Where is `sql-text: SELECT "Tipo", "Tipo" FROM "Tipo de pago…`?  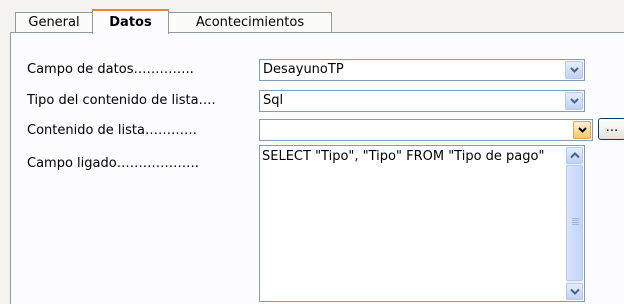 sql-text: SELECT "Tipo", "Tipo" FROM "Tipo de pago… is located at coordinates (403, 156).